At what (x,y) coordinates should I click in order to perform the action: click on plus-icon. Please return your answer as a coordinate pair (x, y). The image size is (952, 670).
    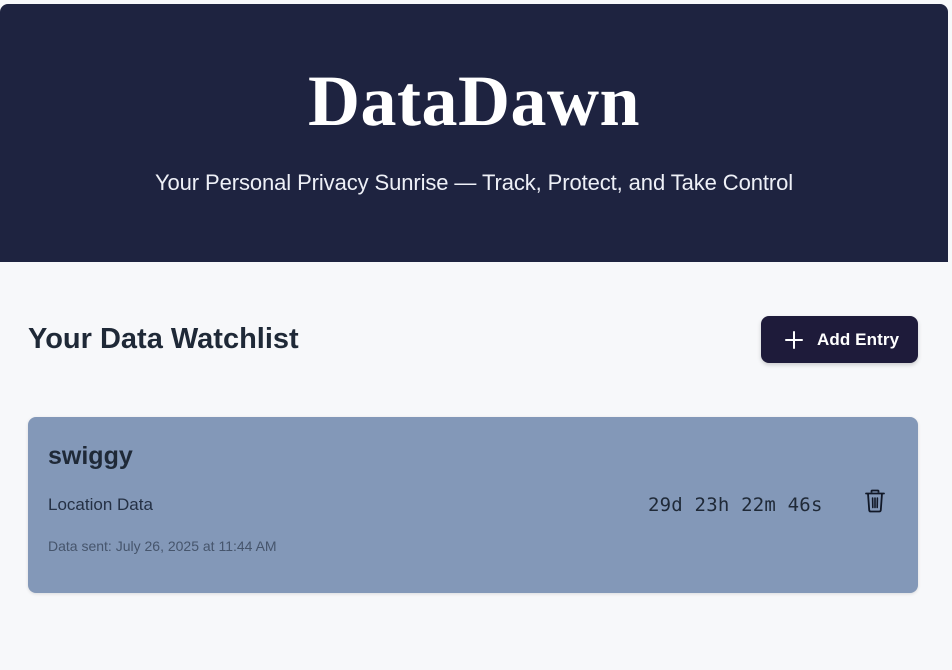
    Looking at the image, I should click on (794, 340).